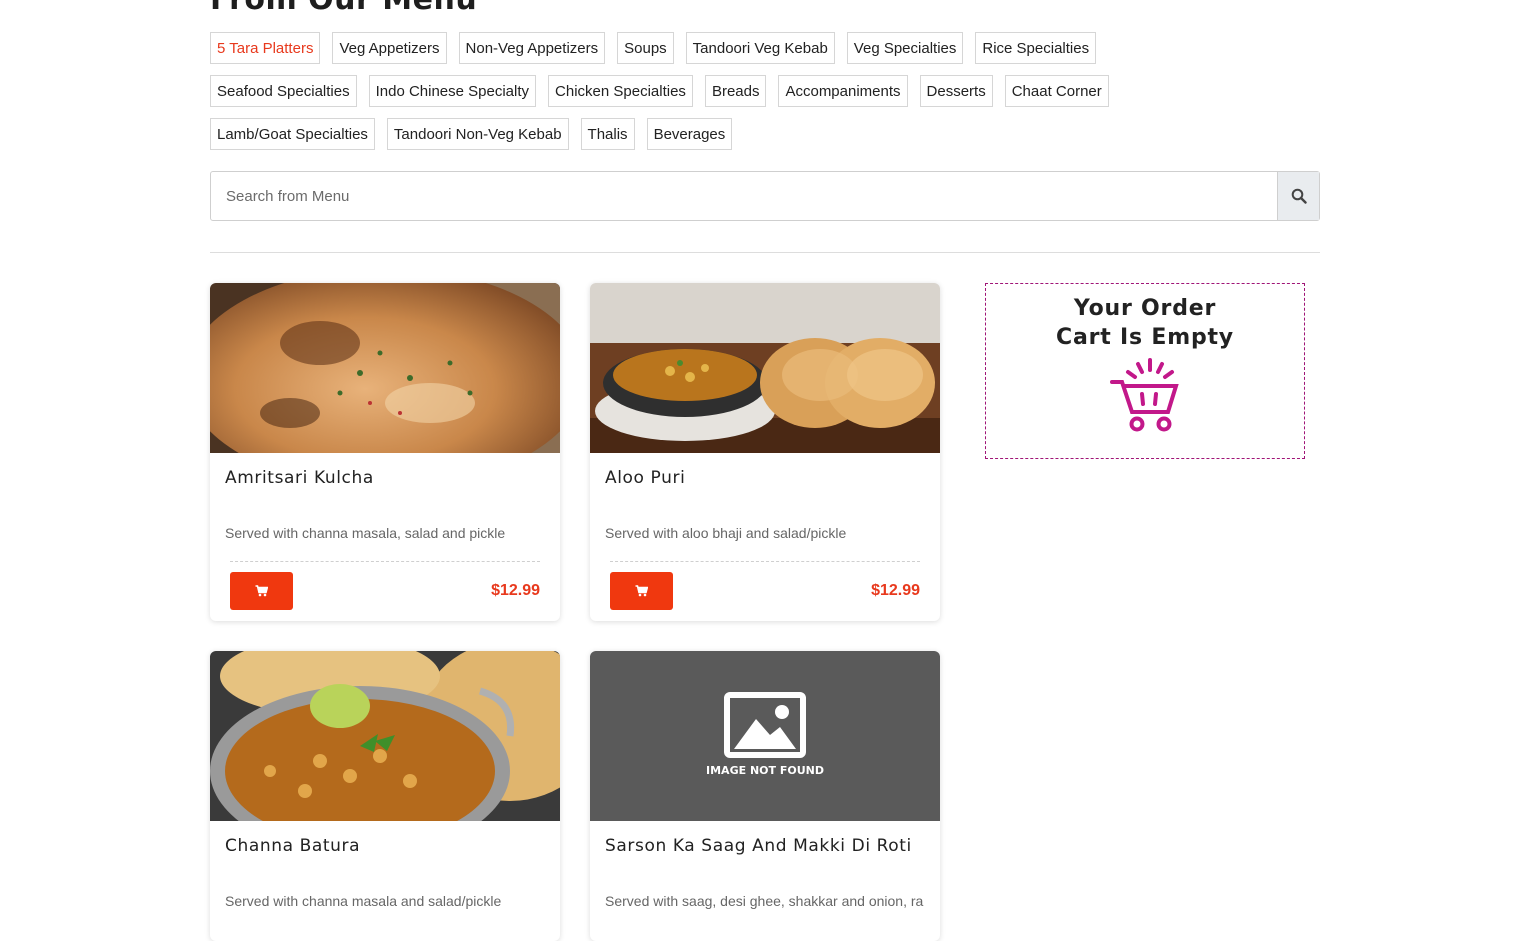 This screenshot has height=941, width=1530. I want to click on category-seafood-specialties: Seafood Specialties, so click(283, 91).